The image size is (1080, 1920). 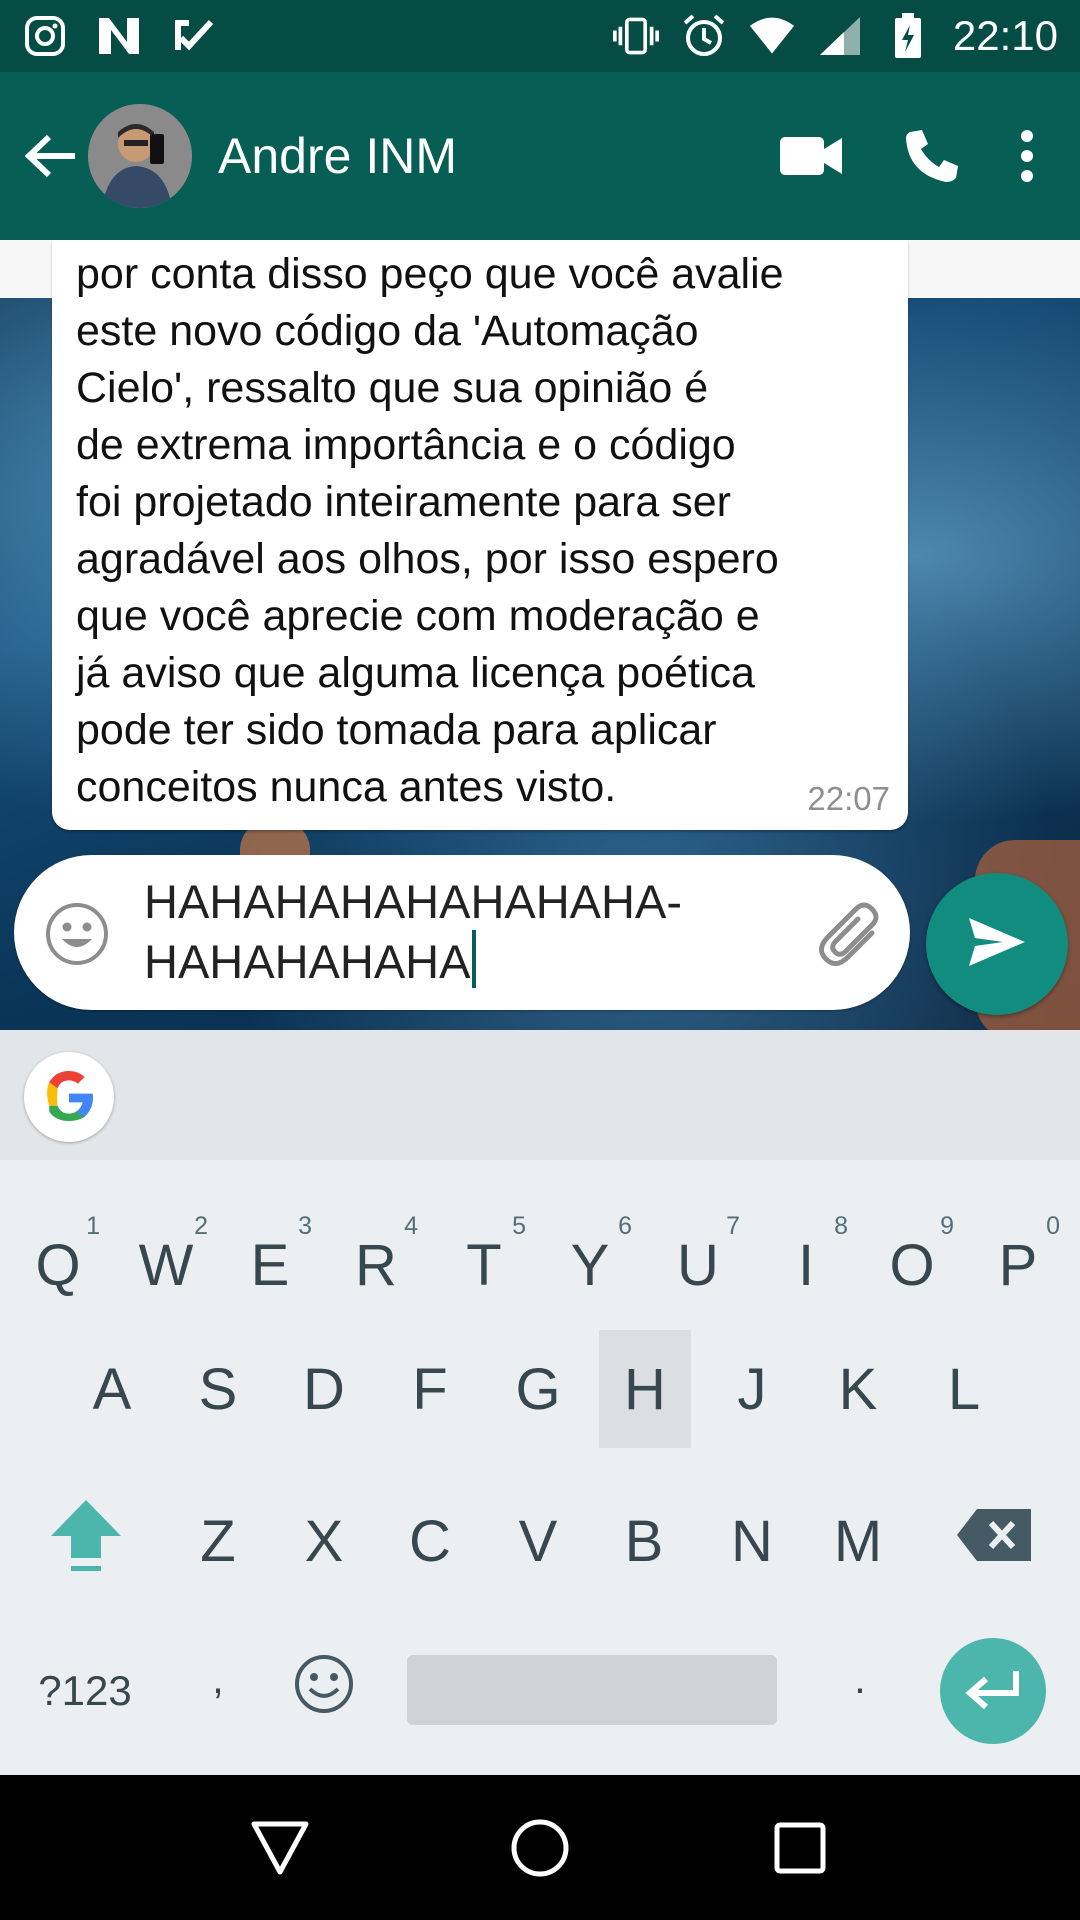 What do you see at coordinates (1027, 156) in the screenshot?
I see `more-options-icon` at bounding box center [1027, 156].